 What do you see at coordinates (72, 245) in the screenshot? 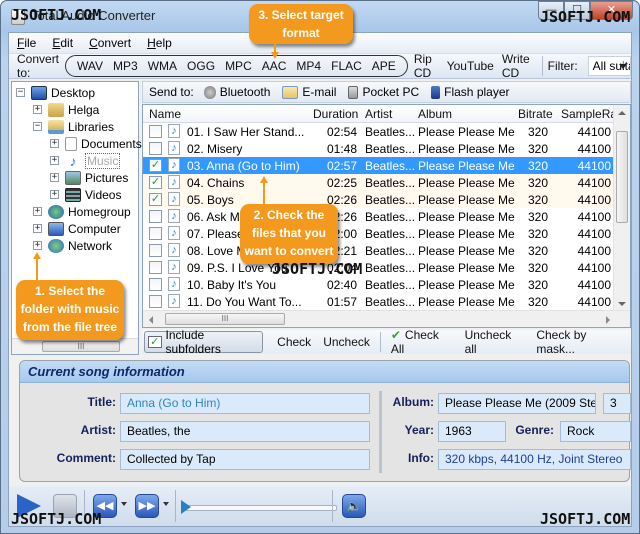
I see `tree-item-network: + Network` at bounding box center [72, 245].